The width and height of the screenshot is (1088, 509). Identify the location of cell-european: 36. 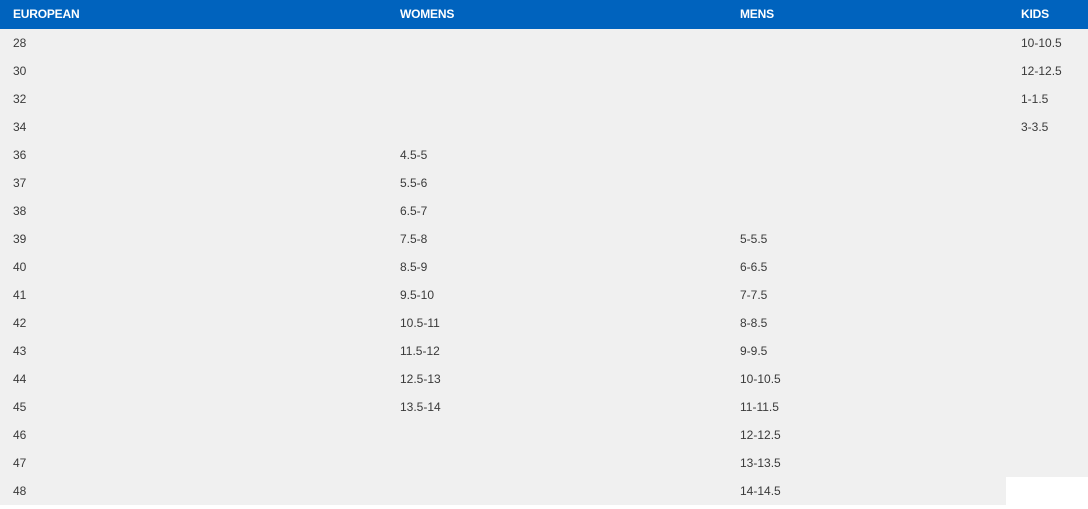
(20, 155).